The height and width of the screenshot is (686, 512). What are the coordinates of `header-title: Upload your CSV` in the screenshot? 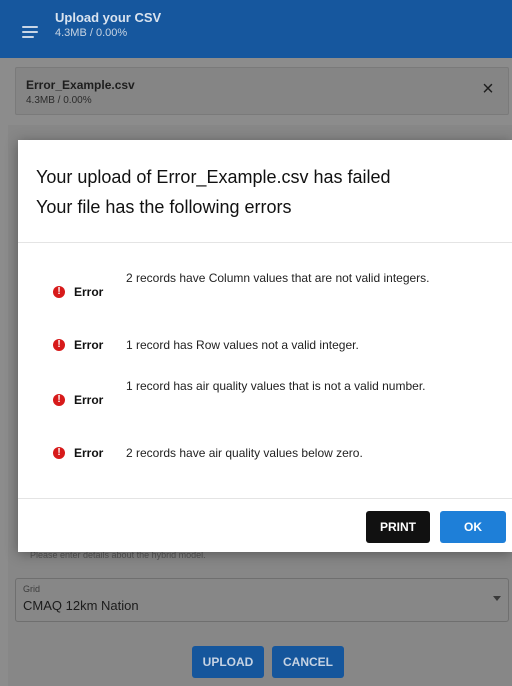 It's located at (108, 17).